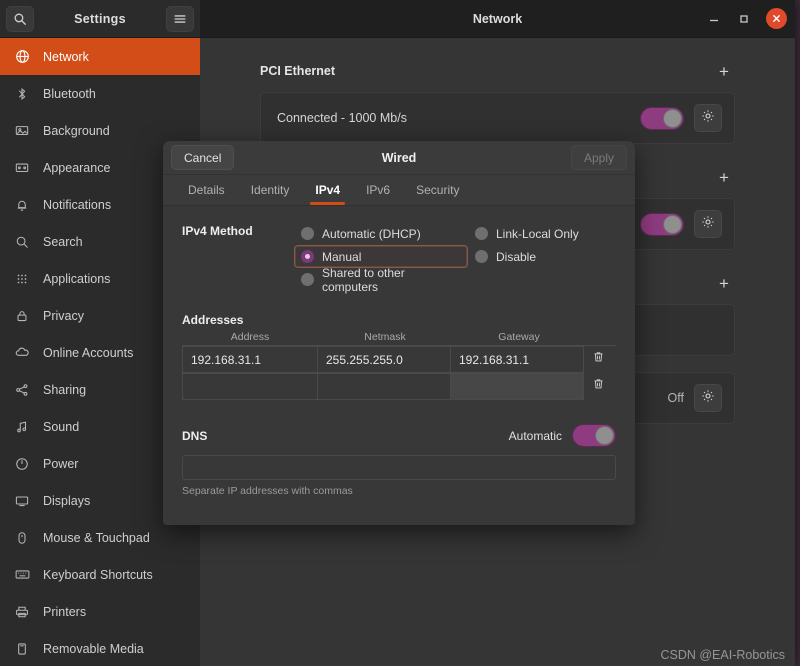 This screenshot has height=666, width=800. I want to click on device-off-label: Off, so click(675, 398).